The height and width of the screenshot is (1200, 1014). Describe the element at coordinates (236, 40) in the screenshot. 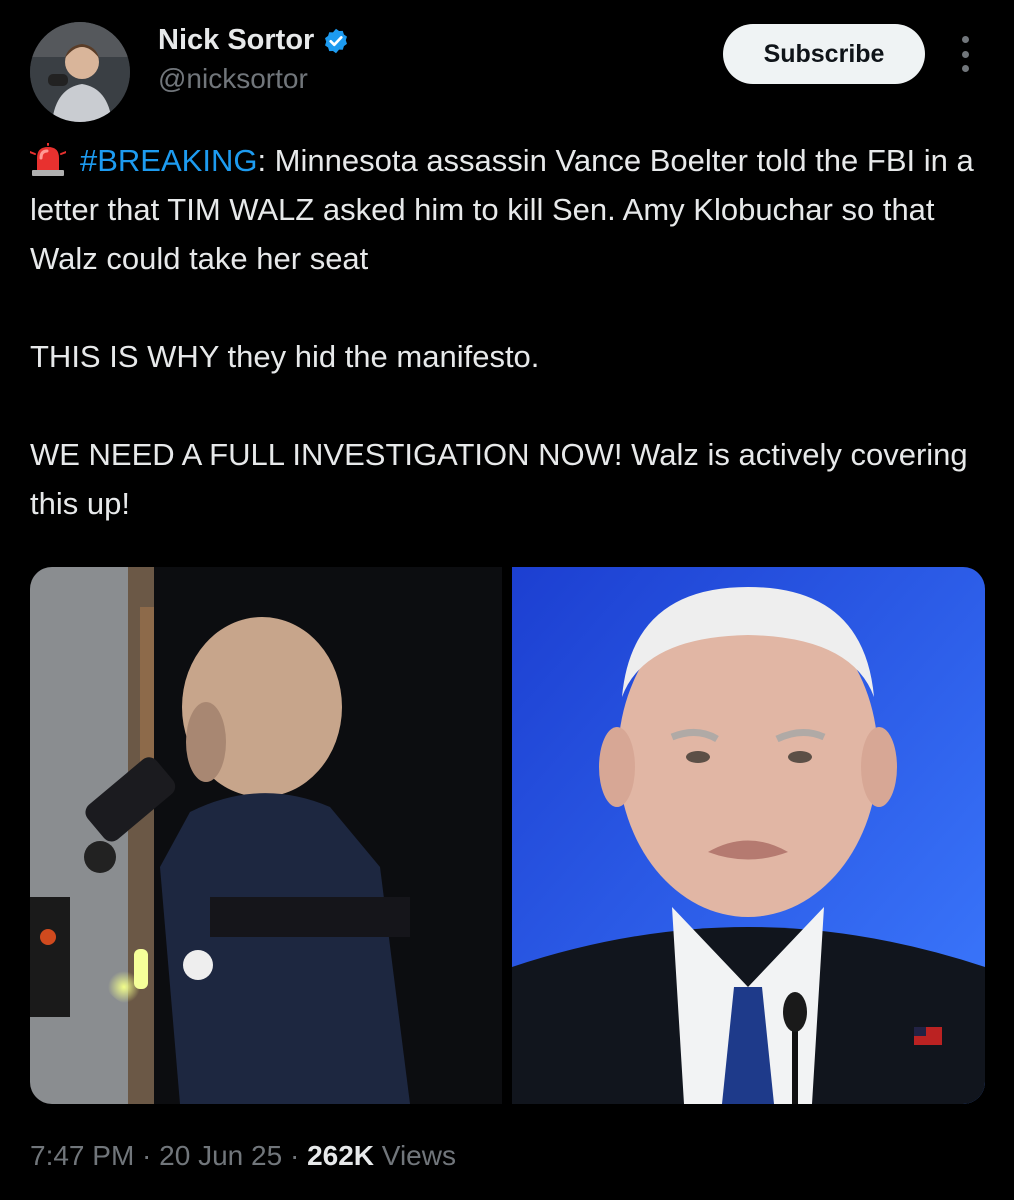

I see `display-name: Nick Sortor` at that location.